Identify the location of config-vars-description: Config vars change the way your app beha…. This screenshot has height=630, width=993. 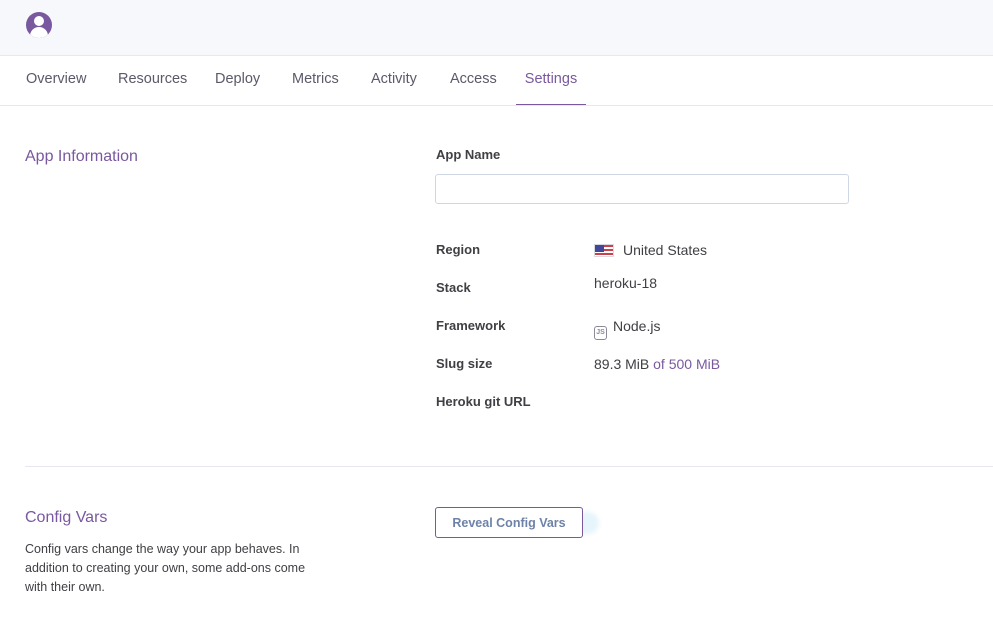
(165, 568).